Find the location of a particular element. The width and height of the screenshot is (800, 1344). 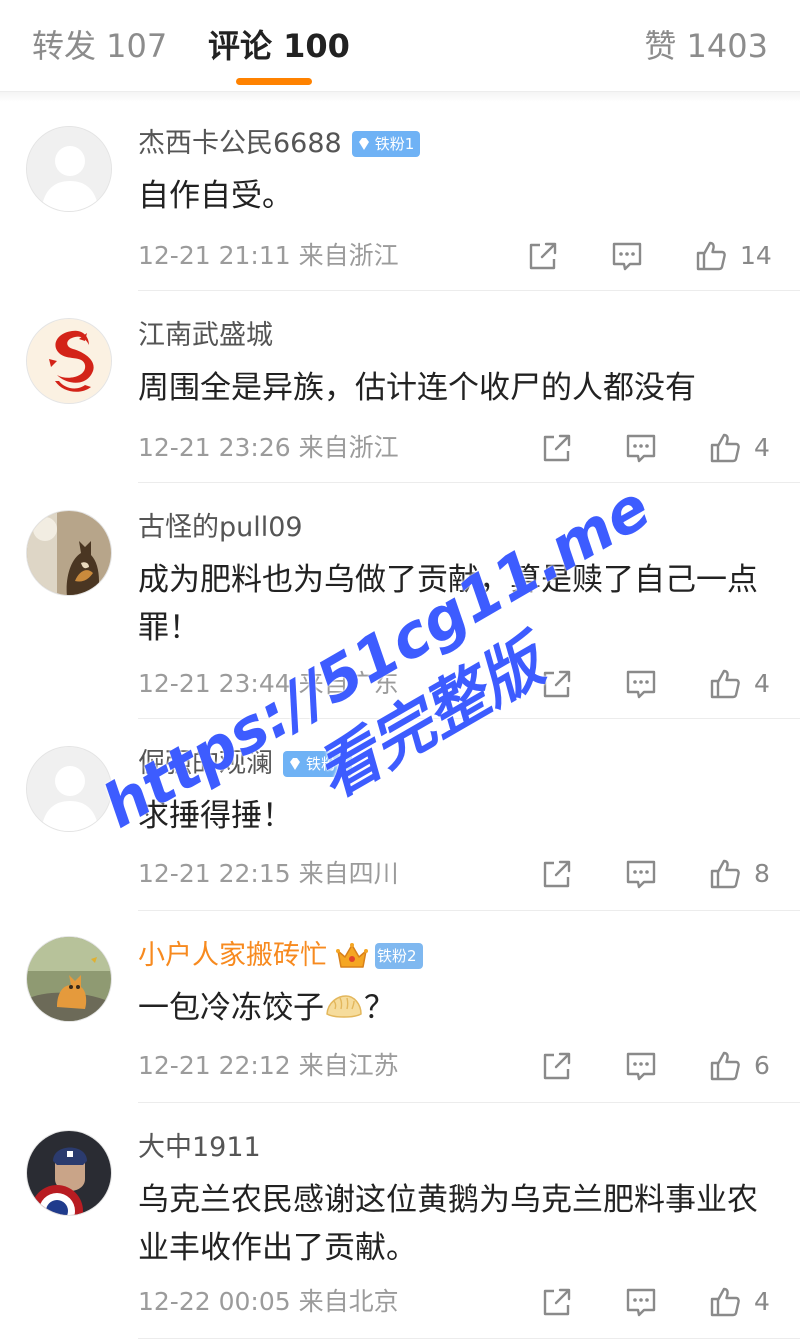

dumpling-emoji-icon is located at coordinates (344, 1006).